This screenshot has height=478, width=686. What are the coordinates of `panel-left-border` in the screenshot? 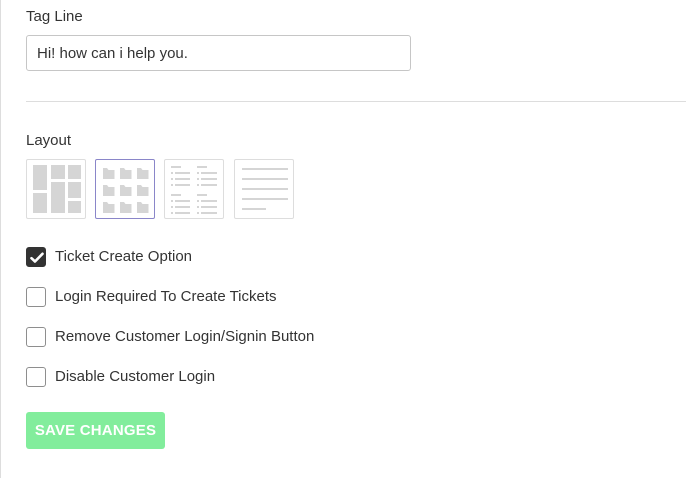 It's located at (0, 239).